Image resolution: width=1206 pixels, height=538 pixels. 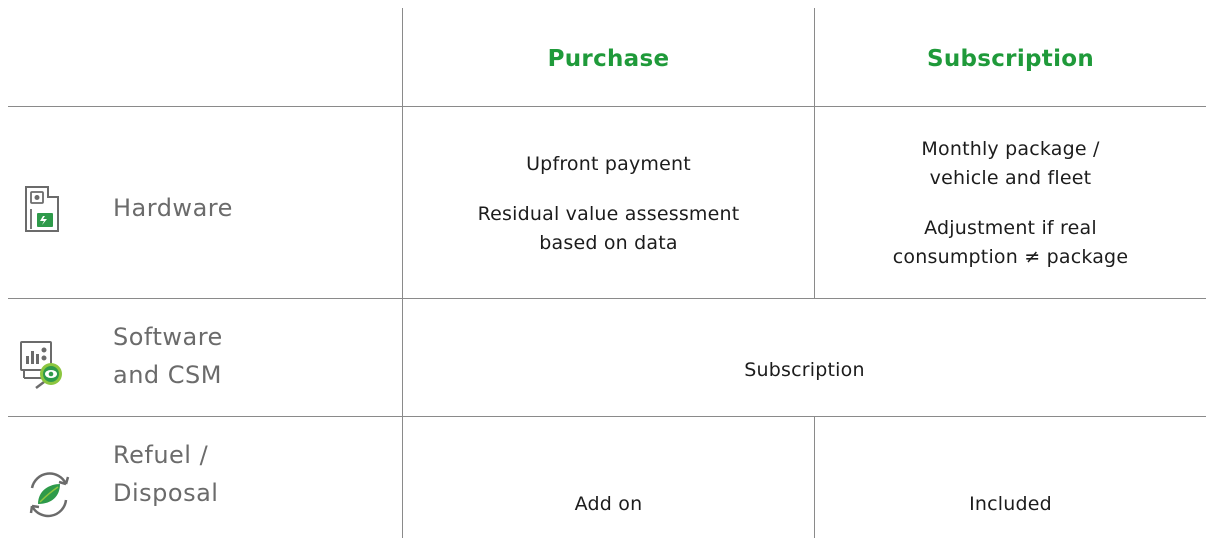 What do you see at coordinates (608, 164) in the screenshot?
I see `hardware-purchase-upfront: Upfront payment` at bounding box center [608, 164].